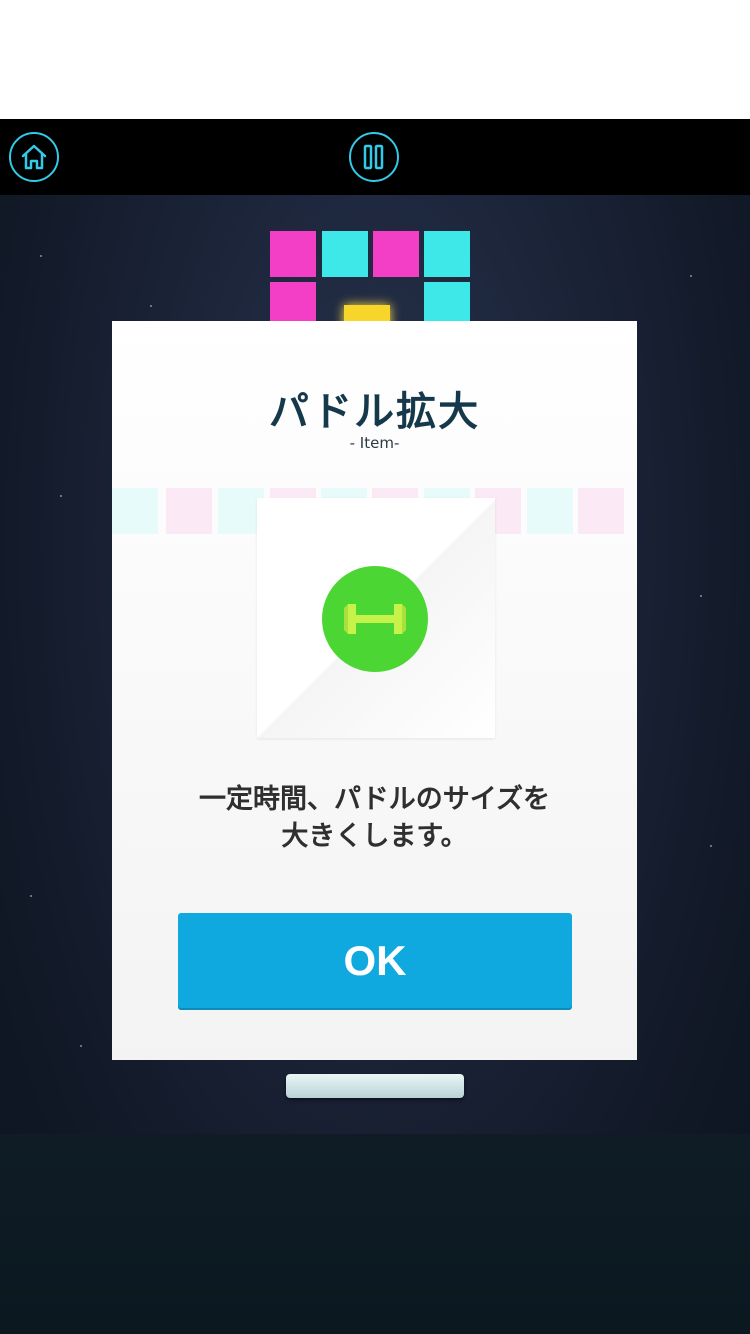 Image resolution: width=750 pixels, height=1334 pixels. Describe the element at coordinates (375, 1086) in the screenshot. I see `paddle` at that location.